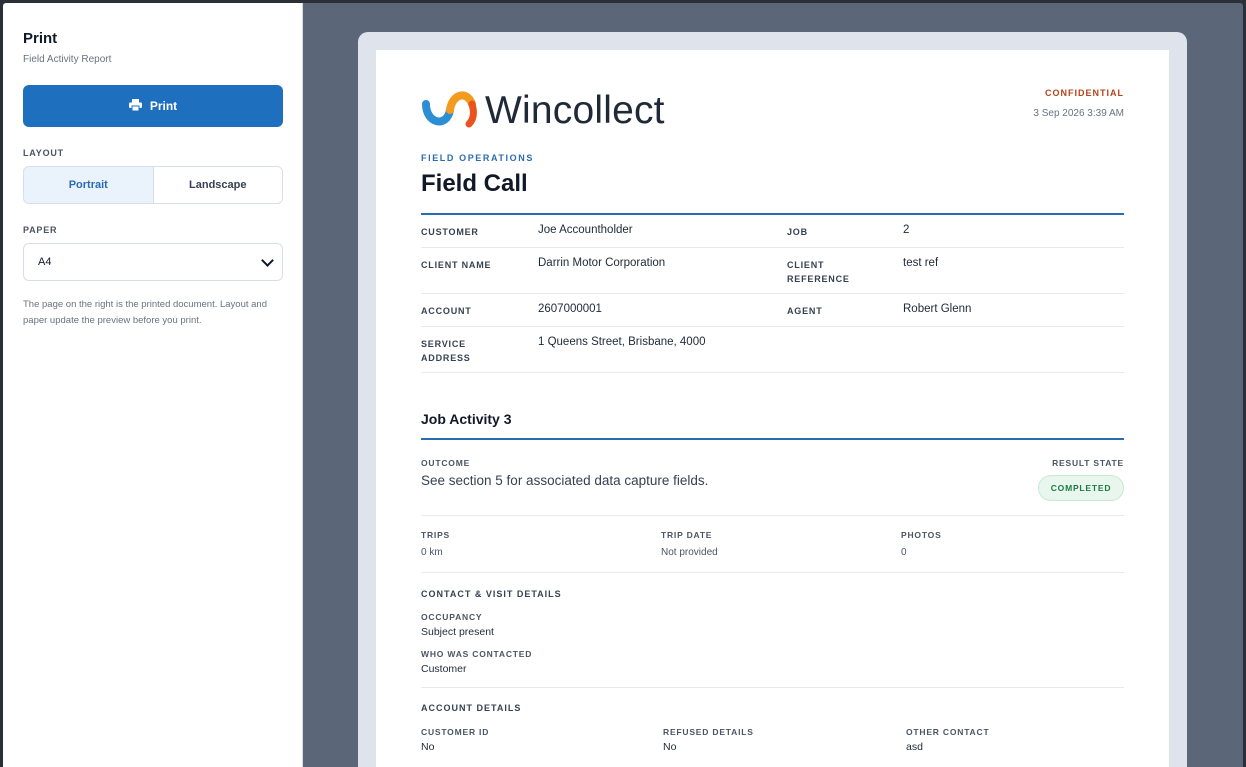 The width and height of the screenshot is (1246, 767). What do you see at coordinates (575, 110) in the screenshot?
I see `brand-name: Wincollect` at bounding box center [575, 110].